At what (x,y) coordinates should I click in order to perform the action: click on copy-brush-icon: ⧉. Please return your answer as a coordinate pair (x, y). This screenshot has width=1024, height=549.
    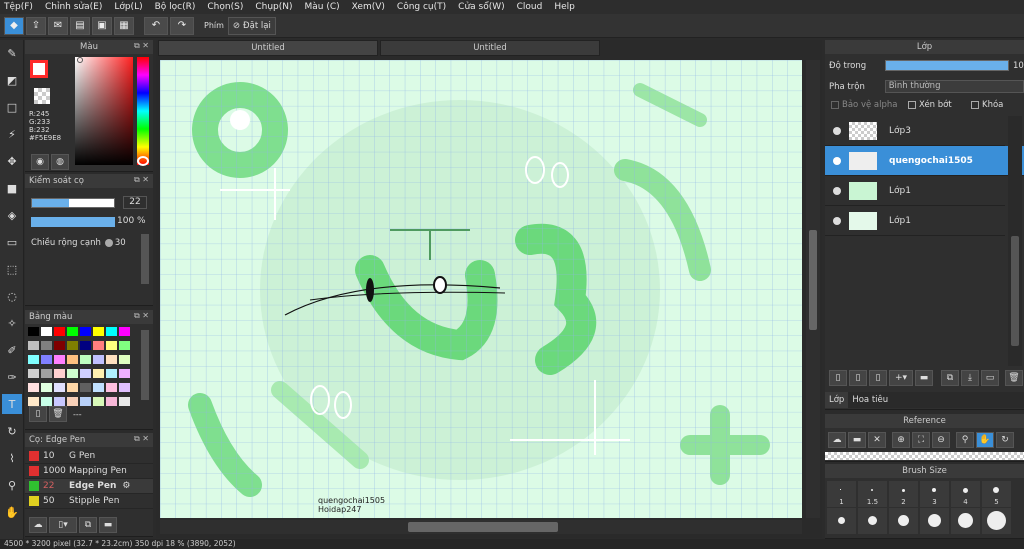
    Looking at the image, I should click on (88, 525).